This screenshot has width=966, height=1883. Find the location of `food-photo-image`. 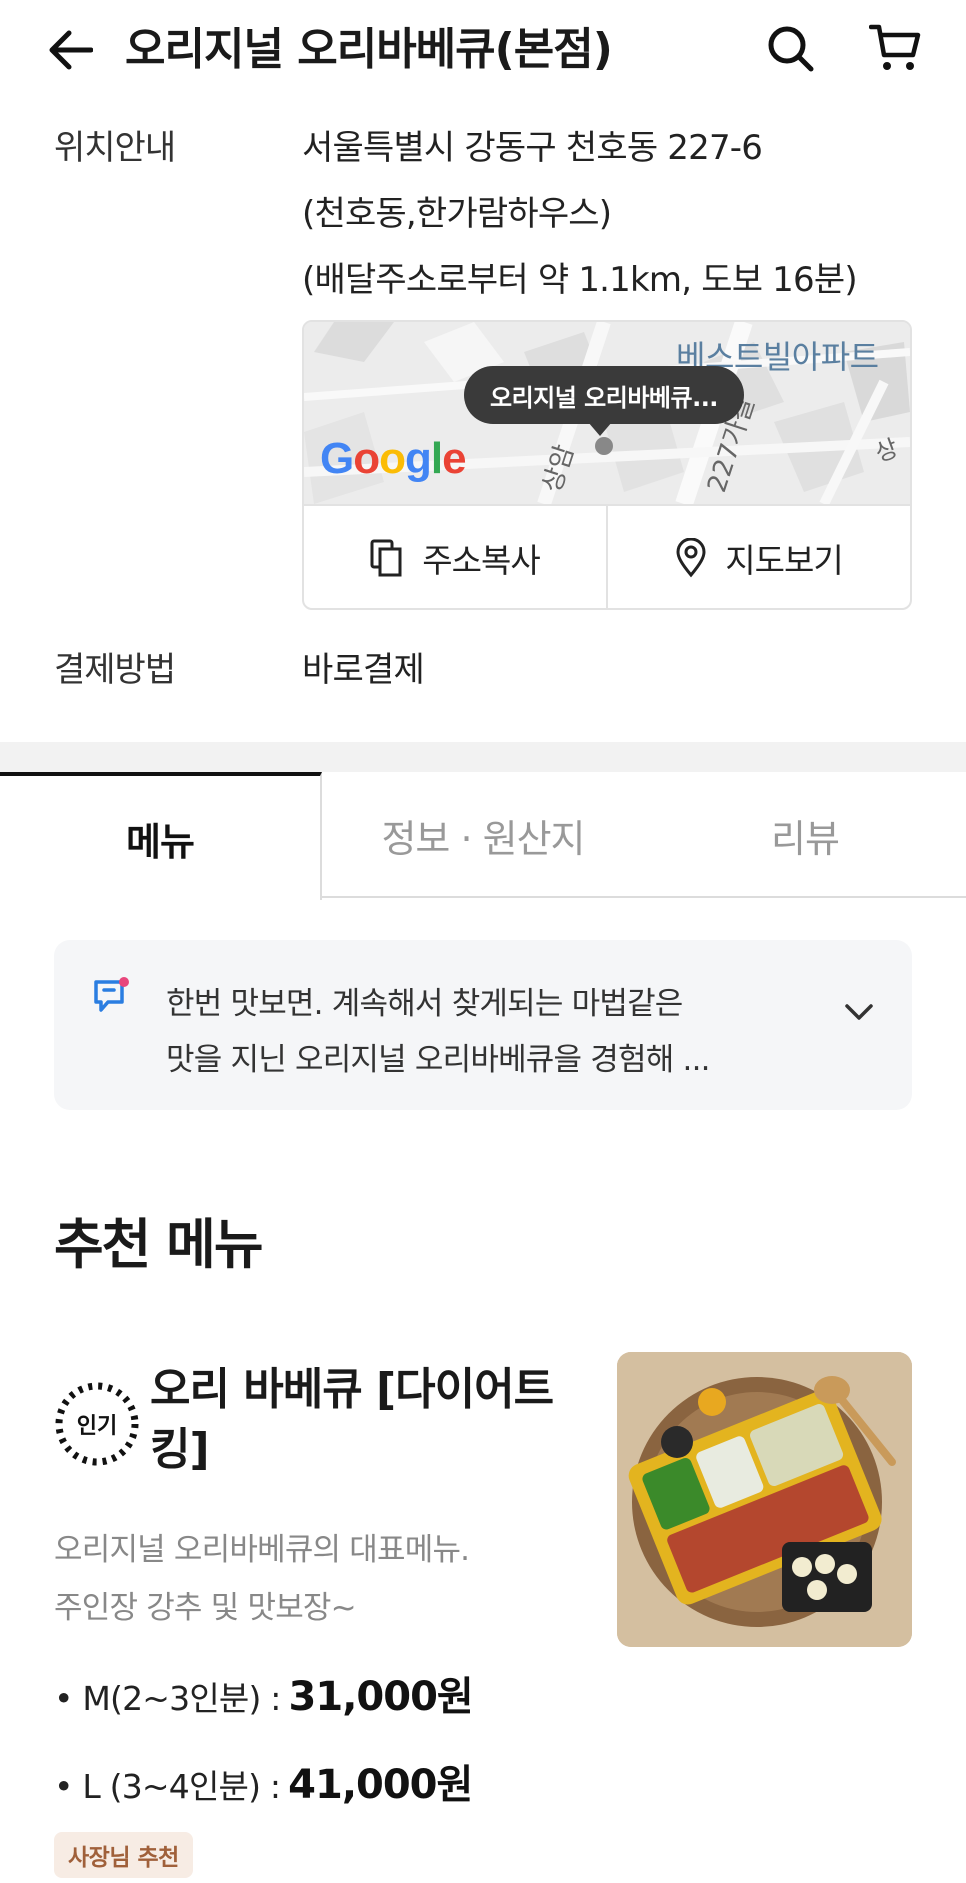

food-photo-image is located at coordinates (764, 1499).